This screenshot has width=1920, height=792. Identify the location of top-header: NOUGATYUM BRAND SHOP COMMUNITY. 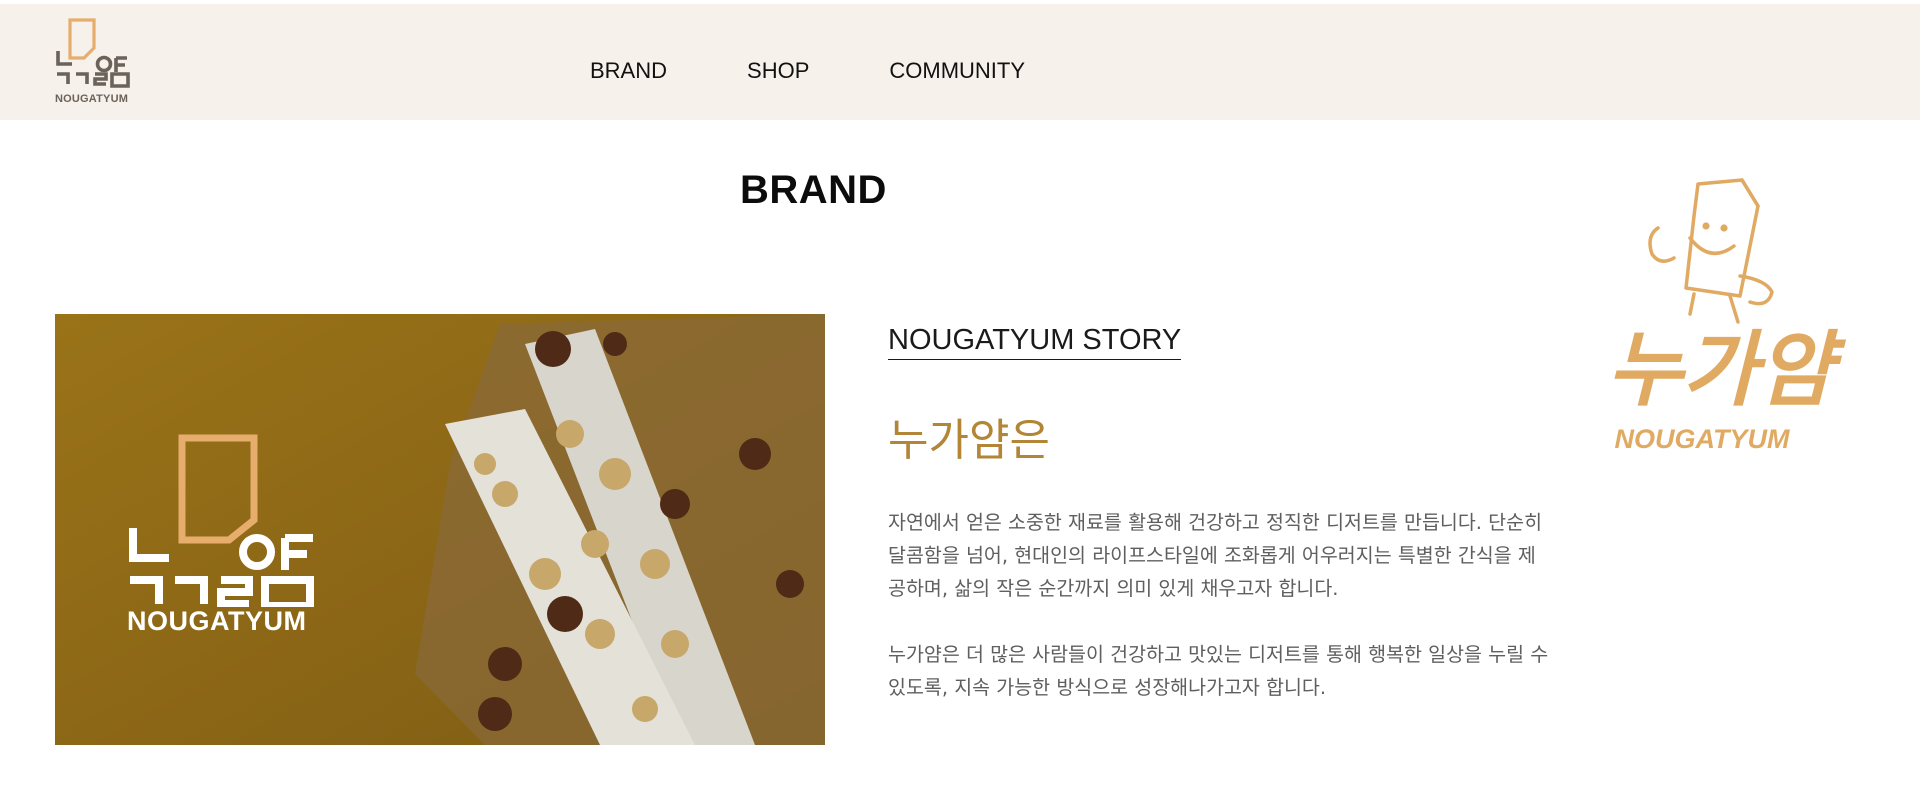
(960, 62).